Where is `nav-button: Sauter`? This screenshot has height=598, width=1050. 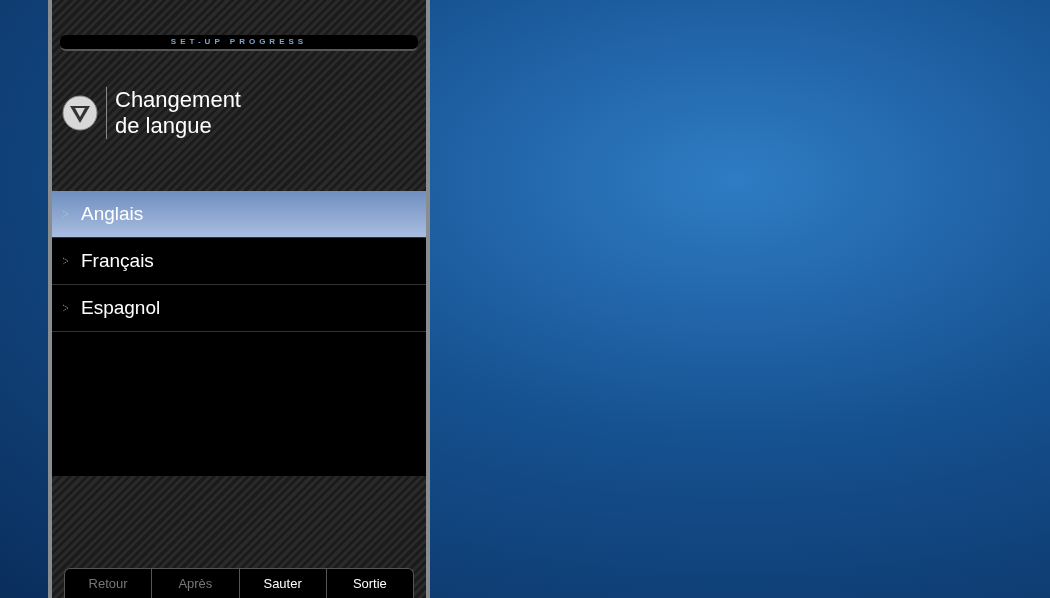 nav-button: Sauter is located at coordinates (282, 583).